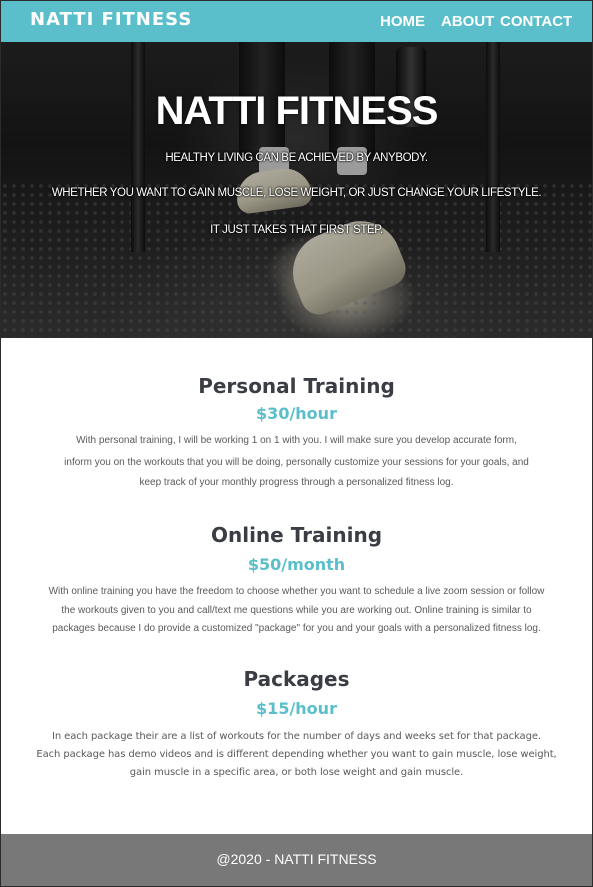 The width and height of the screenshot is (593, 887). What do you see at coordinates (296, 230) in the screenshot?
I see `hero-tagline: IT JUST TAKES THAT FIRST STEP.` at bounding box center [296, 230].